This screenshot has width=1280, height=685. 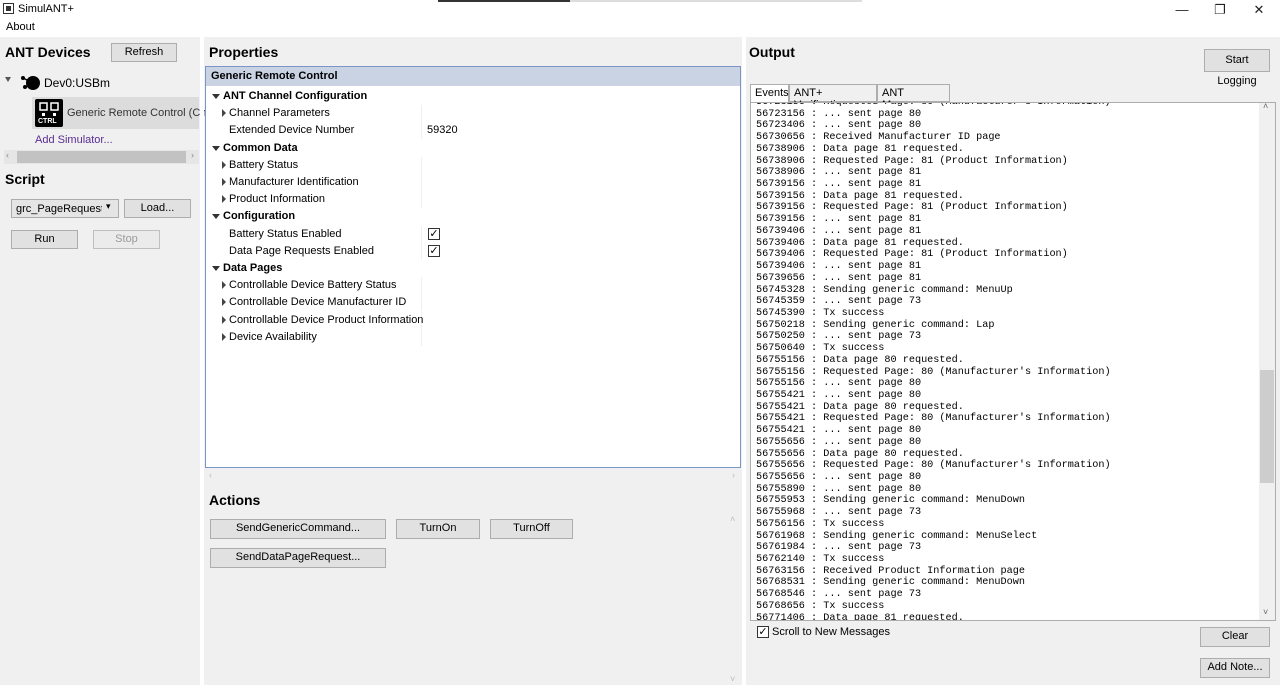 What do you see at coordinates (318, 302) in the screenshot?
I see `property-label: Controllable Device Manufacturer ID` at bounding box center [318, 302].